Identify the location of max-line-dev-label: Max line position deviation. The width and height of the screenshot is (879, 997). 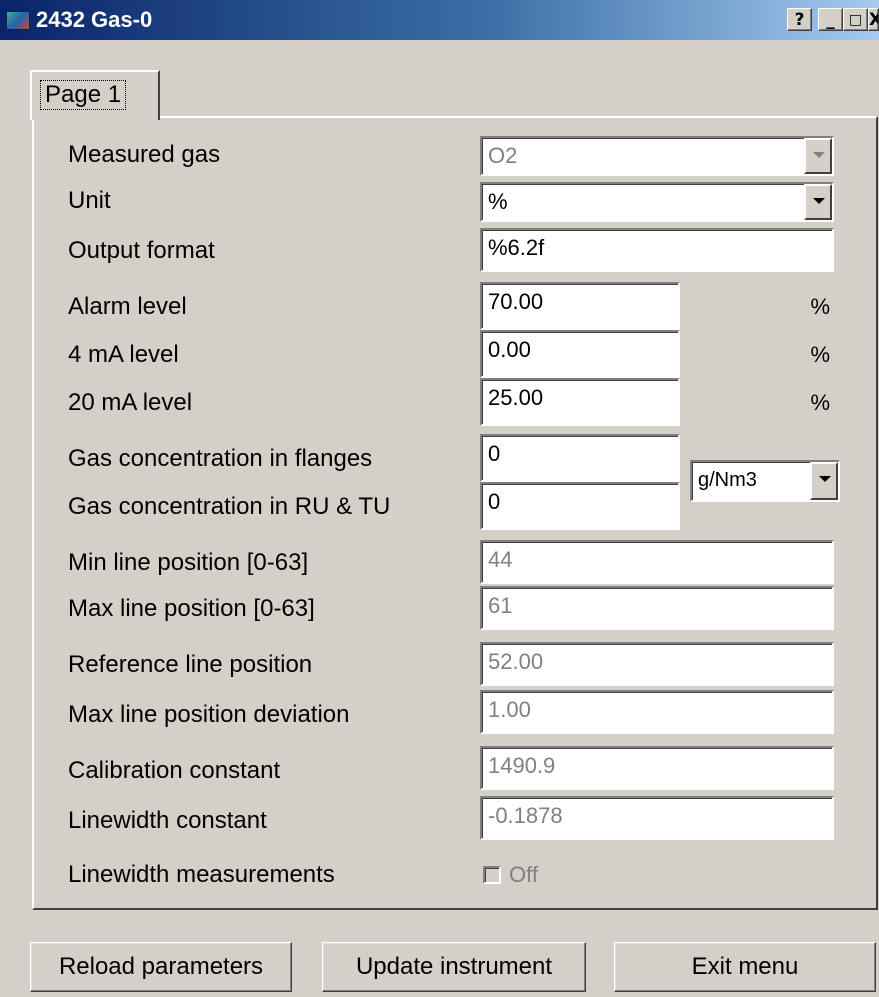
(209, 714).